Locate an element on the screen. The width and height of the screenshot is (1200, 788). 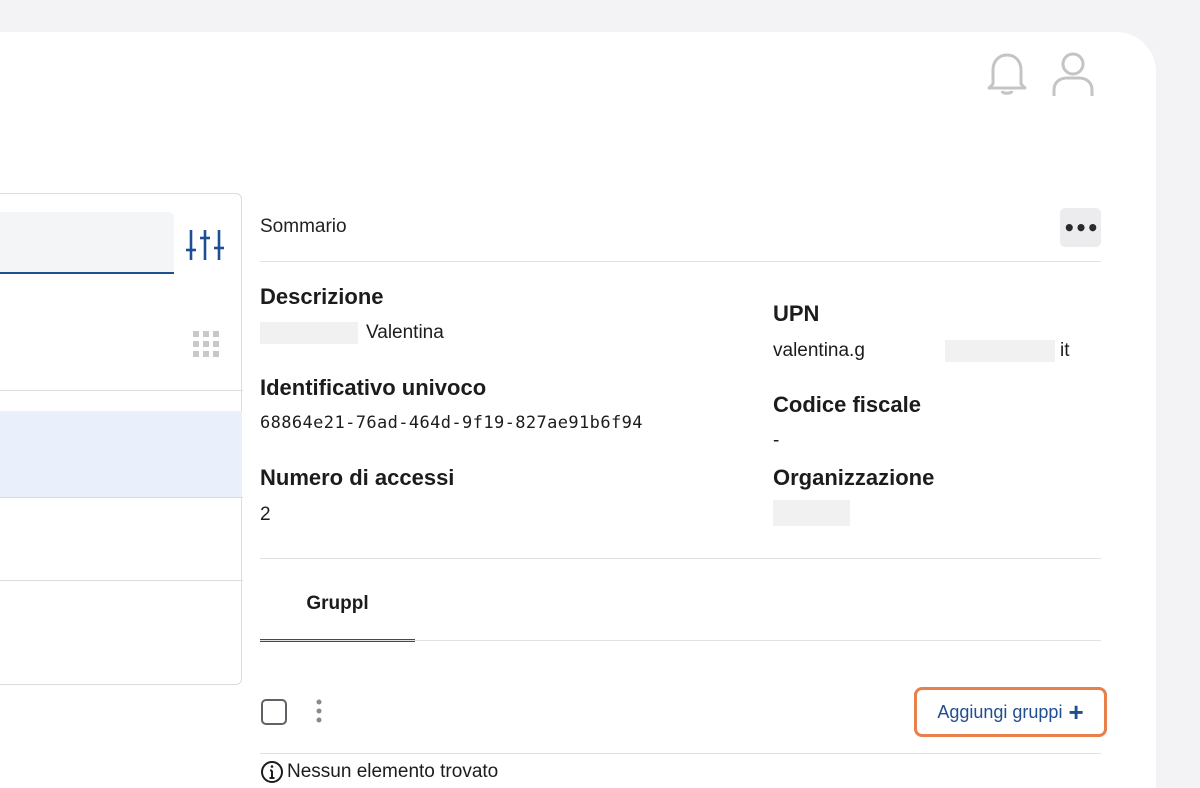
organizzazione-label: Organizzazione is located at coordinates (854, 477).